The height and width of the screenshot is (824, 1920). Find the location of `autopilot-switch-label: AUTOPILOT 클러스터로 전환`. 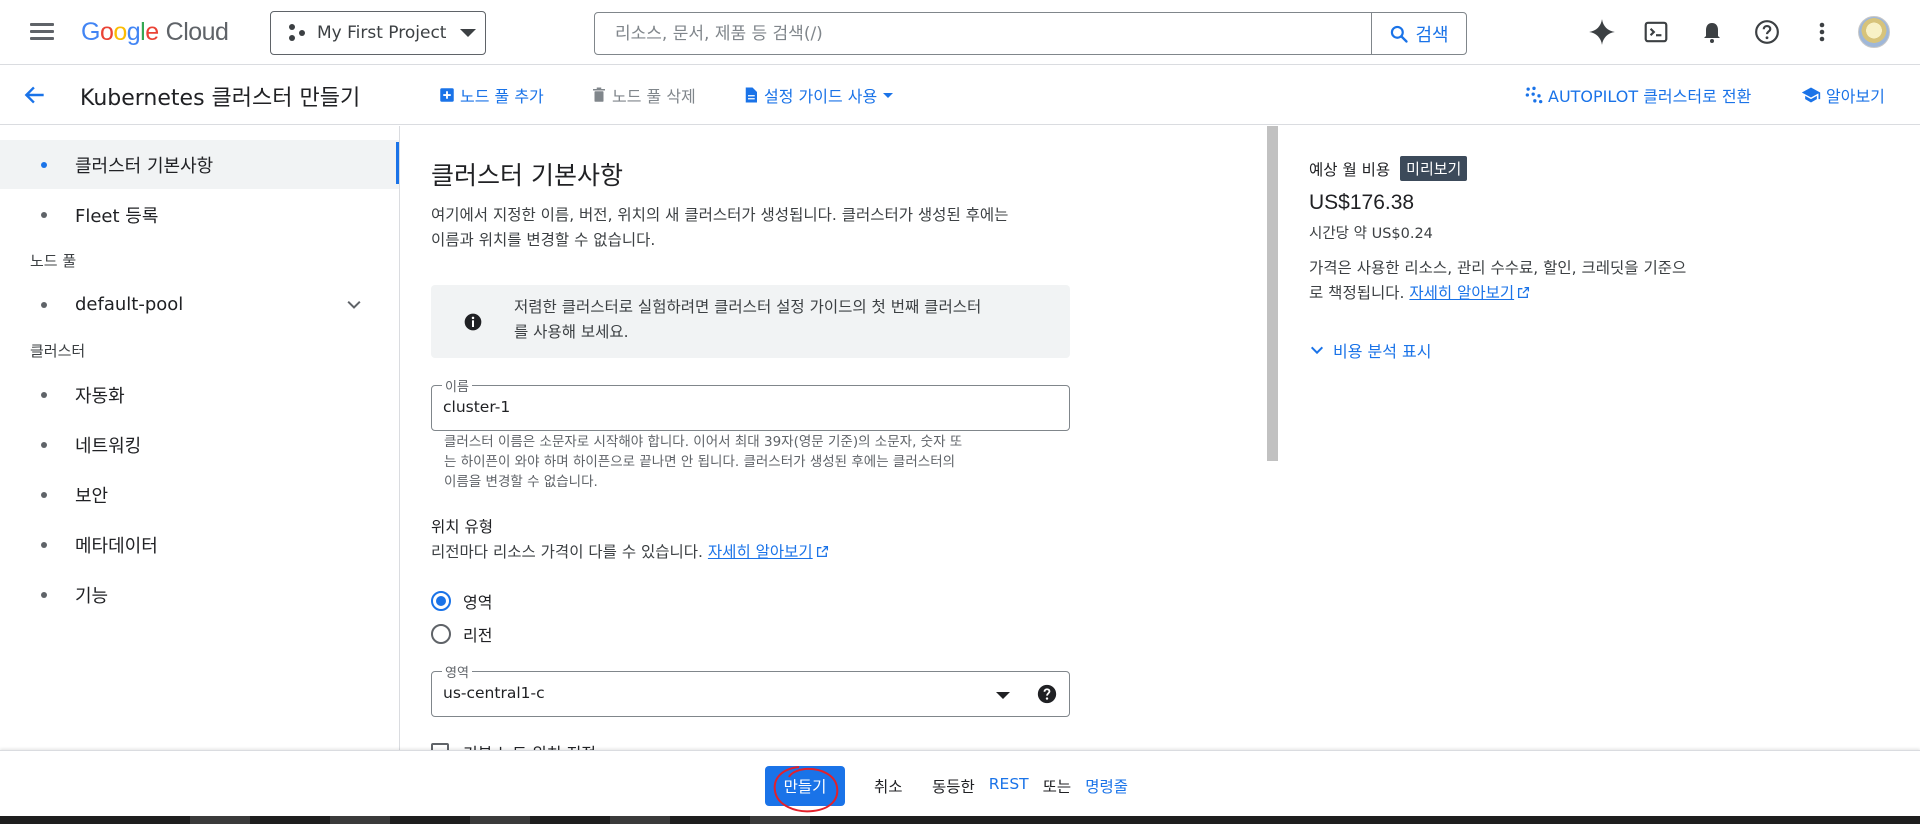

autopilot-switch-label: AUTOPILOT 클러스터로 전환 is located at coordinates (1650, 96).